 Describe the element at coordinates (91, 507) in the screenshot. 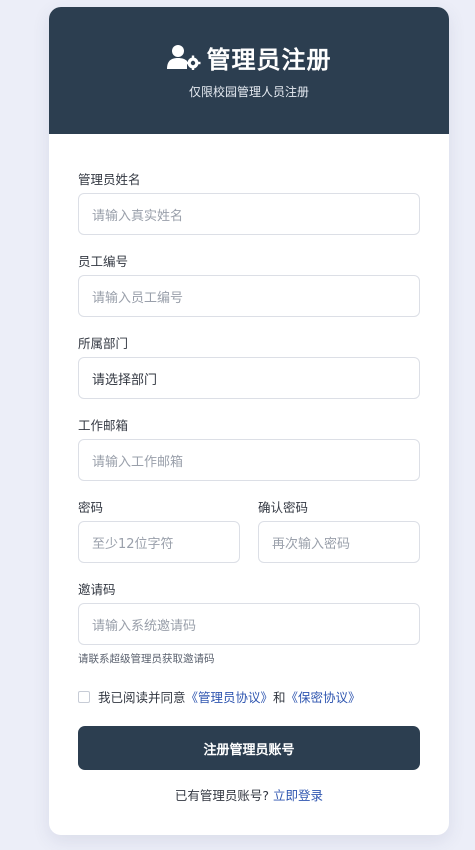

I see `password-label: 密码` at that location.